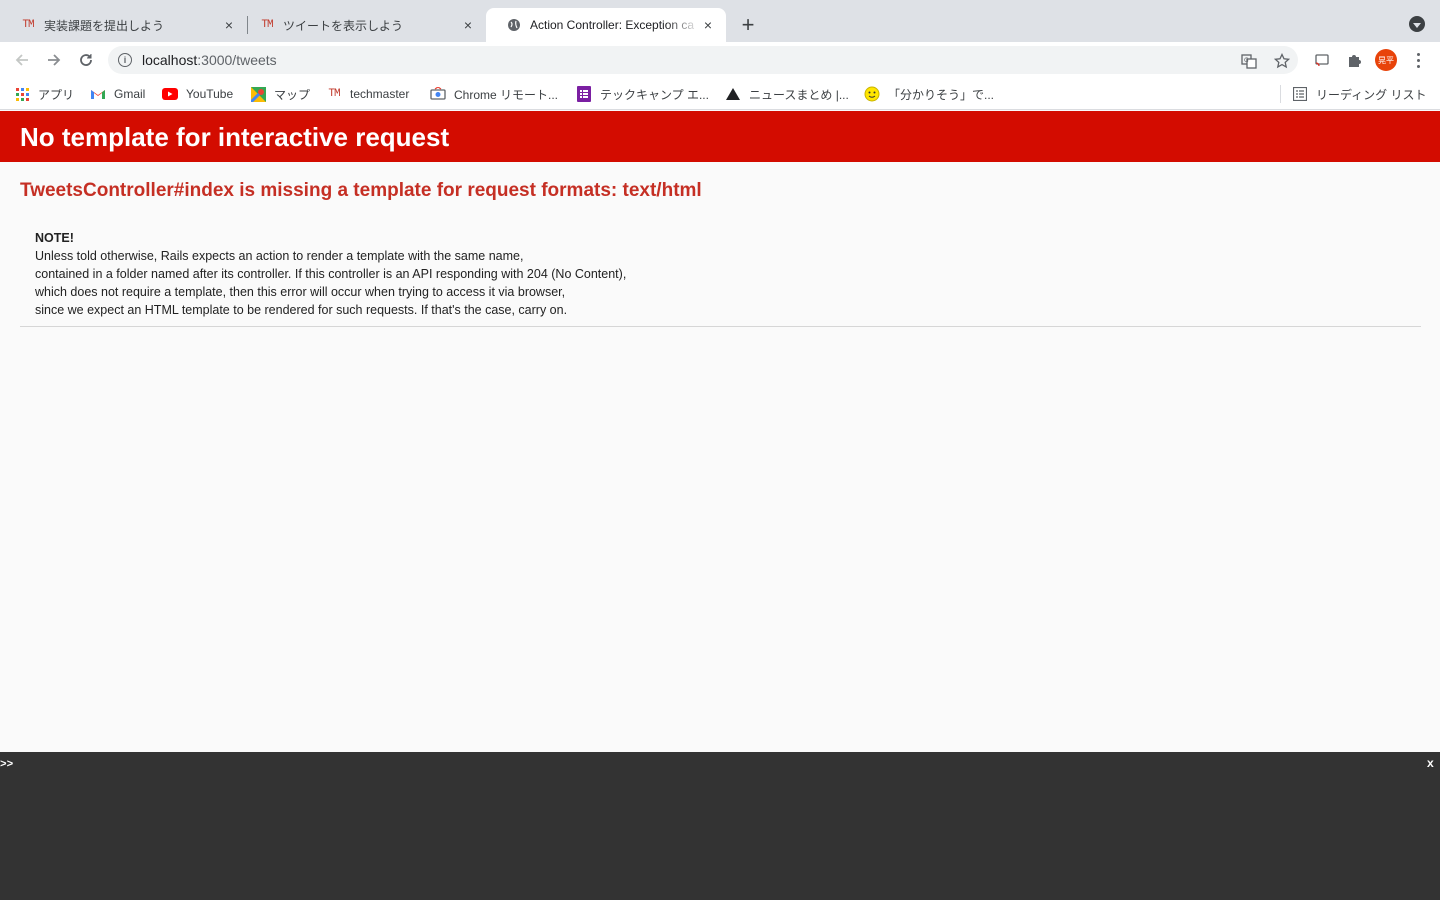 This screenshot has width=1440, height=900. I want to click on reading-list-icon, so click(1300, 94).